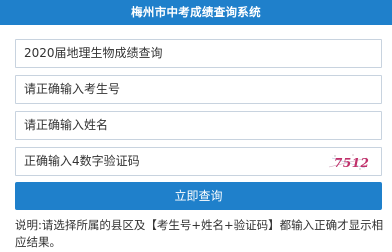 This screenshot has width=392, height=252. Describe the element at coordinates (198, 89) in the screenshot. I see `exam-number-input: 请正确输入考生号` at that location.